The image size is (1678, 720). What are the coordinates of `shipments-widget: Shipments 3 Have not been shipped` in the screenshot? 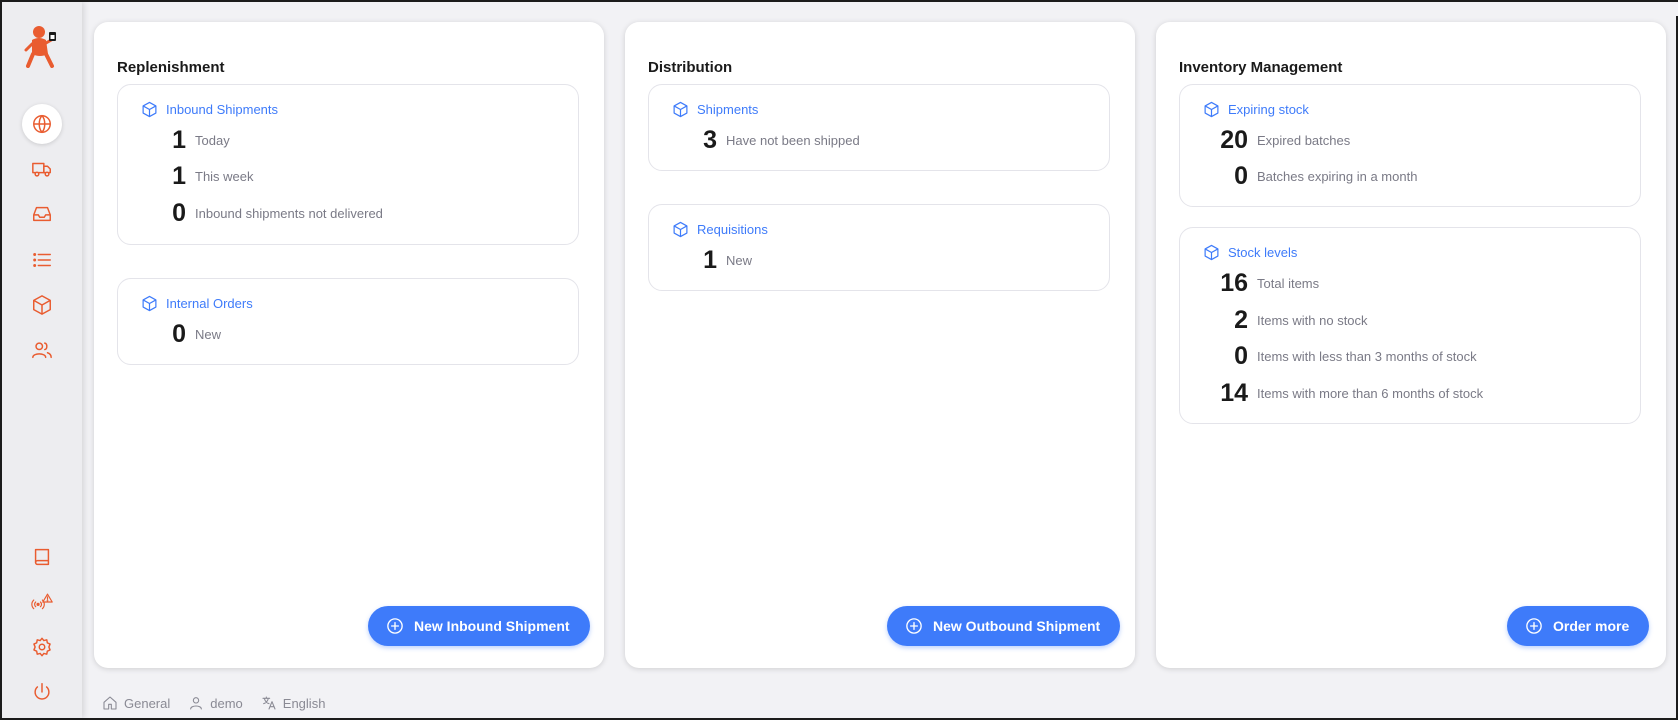 It's located at (879, 127).